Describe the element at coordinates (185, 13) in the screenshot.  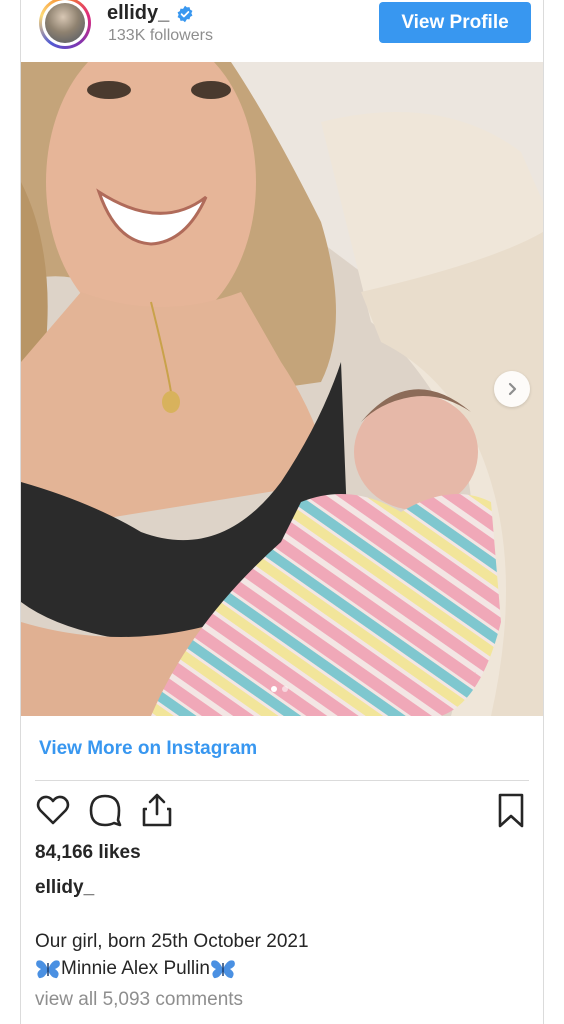
I see `verified-badge-icon` at that location.